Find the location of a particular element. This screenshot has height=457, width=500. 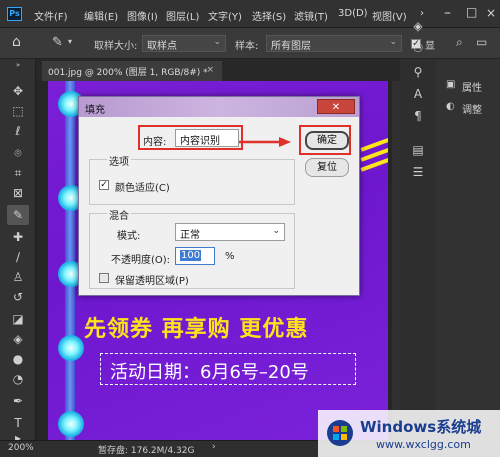

blur-tool-icon: ● is located at coordinates (18, 359).